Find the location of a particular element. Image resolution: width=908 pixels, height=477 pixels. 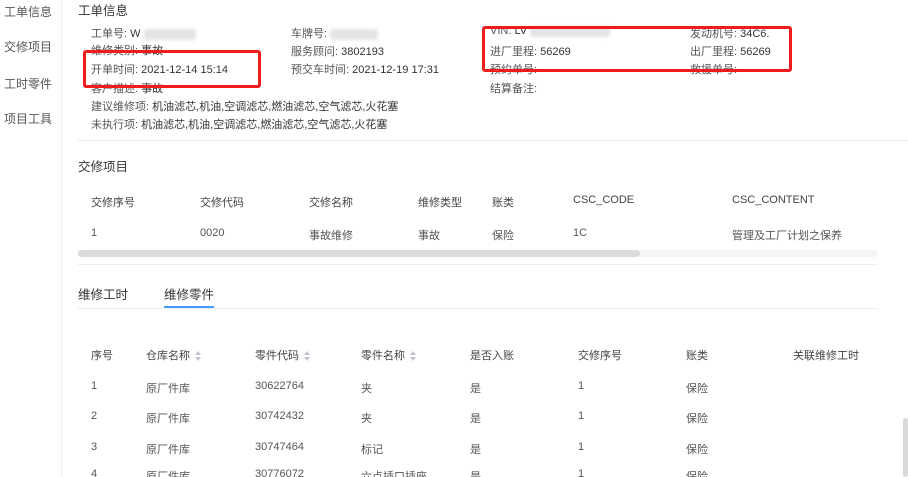

suggested-repair-field: 建议维修项: 机油滤芯,机油,空调滤芯,燃油滤芯,空气滤芯,火花塞 is located at coordinates (244, 106).